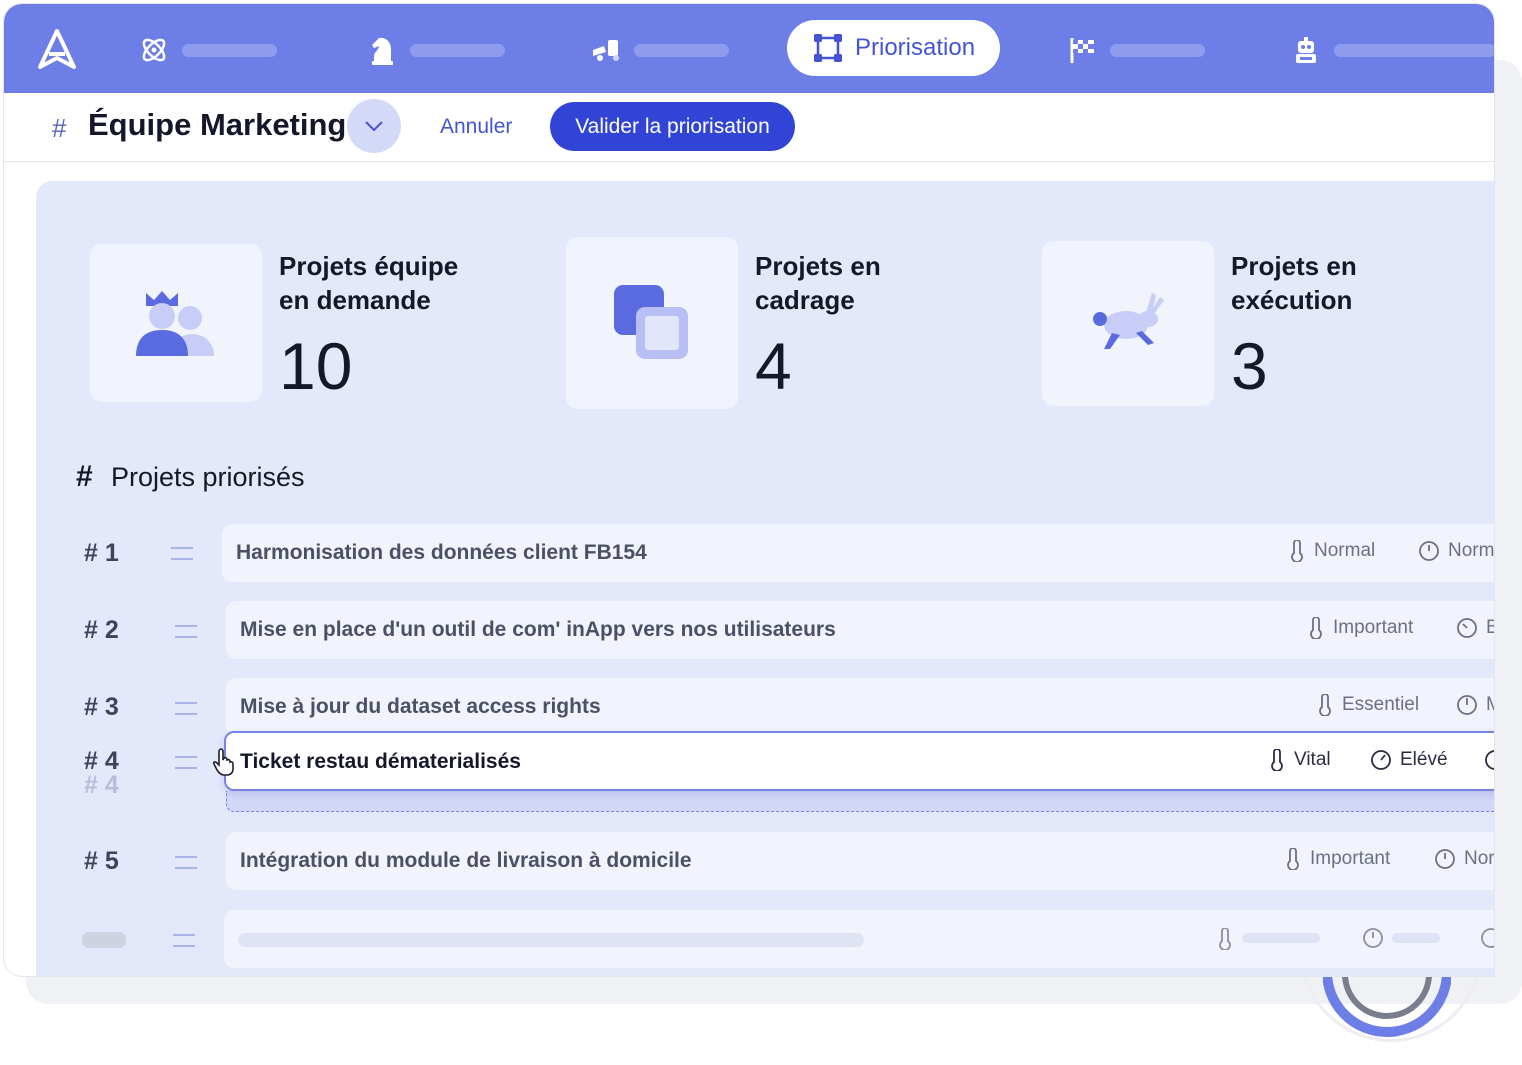 This screenshot has height=1065, width=1522. I want to click on hash-symbol: #, so click(59, 128).